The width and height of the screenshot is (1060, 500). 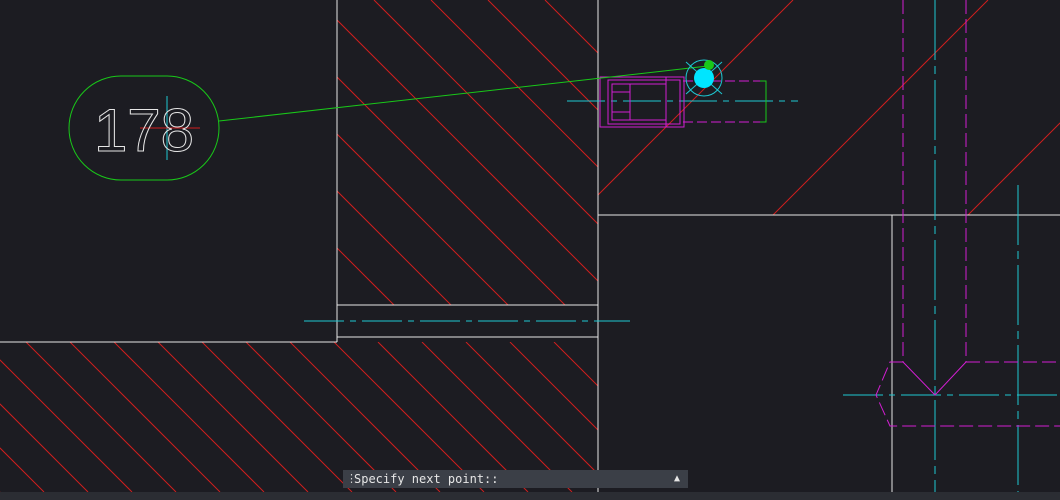 I want to click on drag-grip-icon: ⋮, so click(x=351, y=479).